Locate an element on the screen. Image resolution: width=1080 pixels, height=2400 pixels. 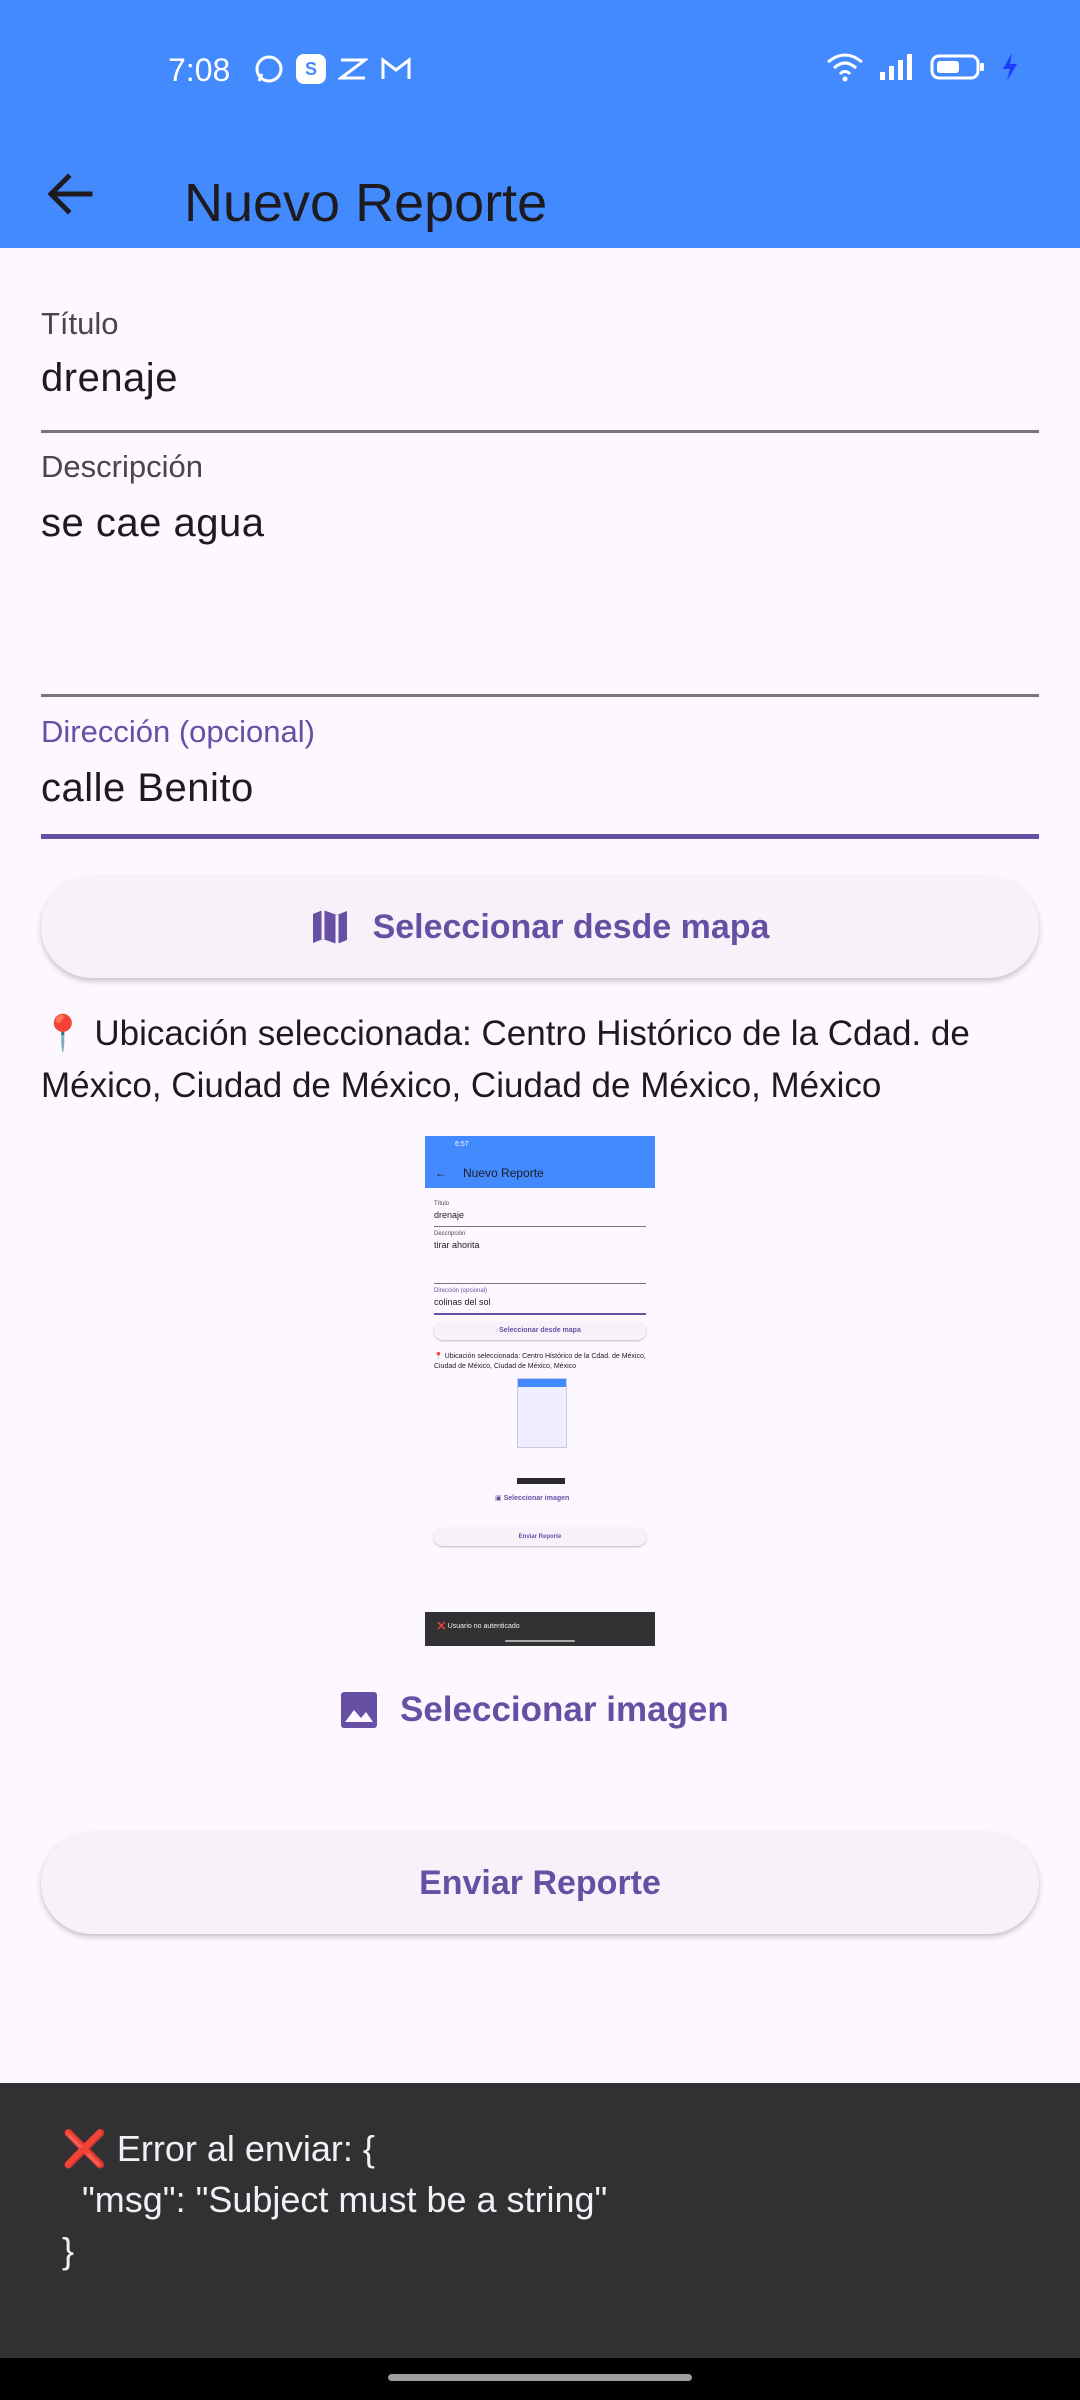
preview-appbar: 6:57 ← Nuevo Reporte is located at coordinates (540, 1162).